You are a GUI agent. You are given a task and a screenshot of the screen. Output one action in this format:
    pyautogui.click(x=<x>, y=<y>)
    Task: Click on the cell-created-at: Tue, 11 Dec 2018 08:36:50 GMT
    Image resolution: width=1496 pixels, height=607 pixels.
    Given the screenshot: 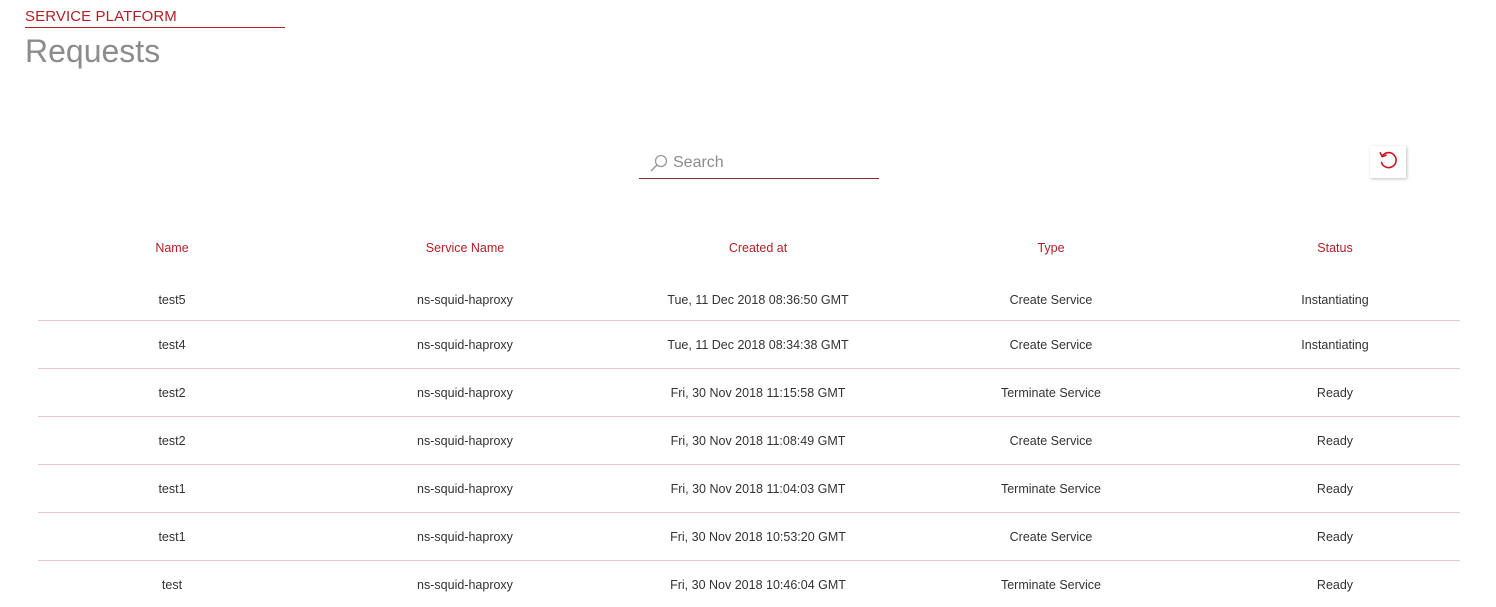 What is the action you would take?
    pyautogui.click(x=758, y=300)
    